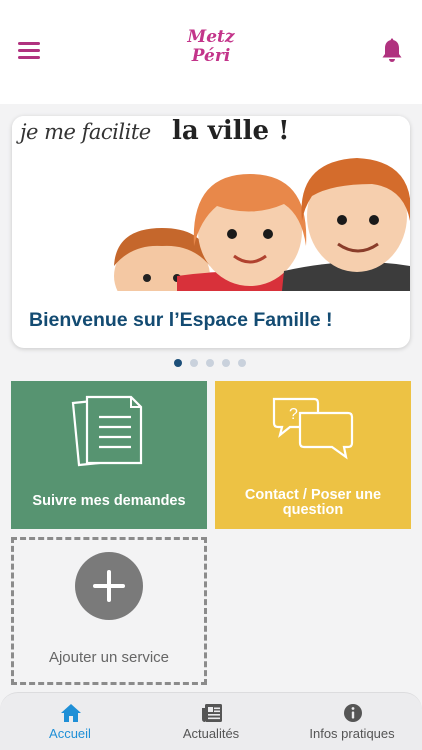 The height and width of the screenshot is (750, 422). I want to click on track-requests-label: Suivre mes demandes, so click(109, 501).